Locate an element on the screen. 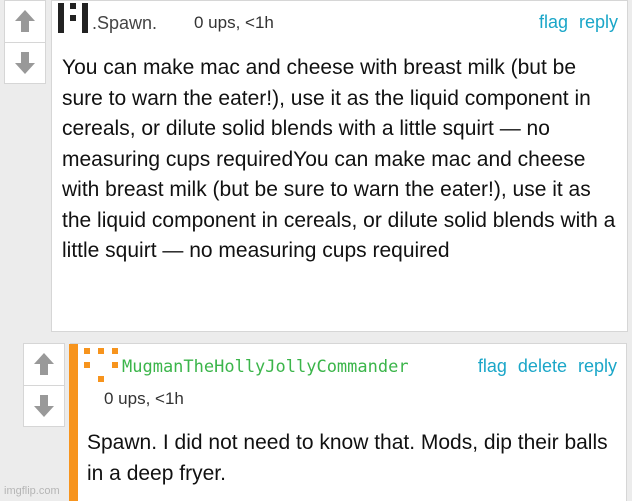  username: MugmanTheHollyJollyCommander is located at coordinates (265, 367).